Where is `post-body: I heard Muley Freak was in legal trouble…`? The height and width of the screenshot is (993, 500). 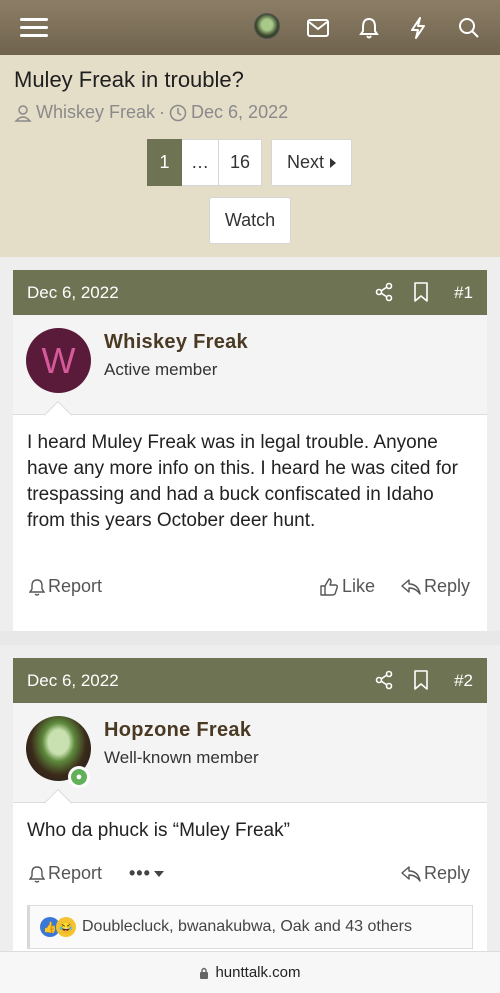 post-body: I heard Muley Freak was in legal trouble… is located at coordinates (242, 481).